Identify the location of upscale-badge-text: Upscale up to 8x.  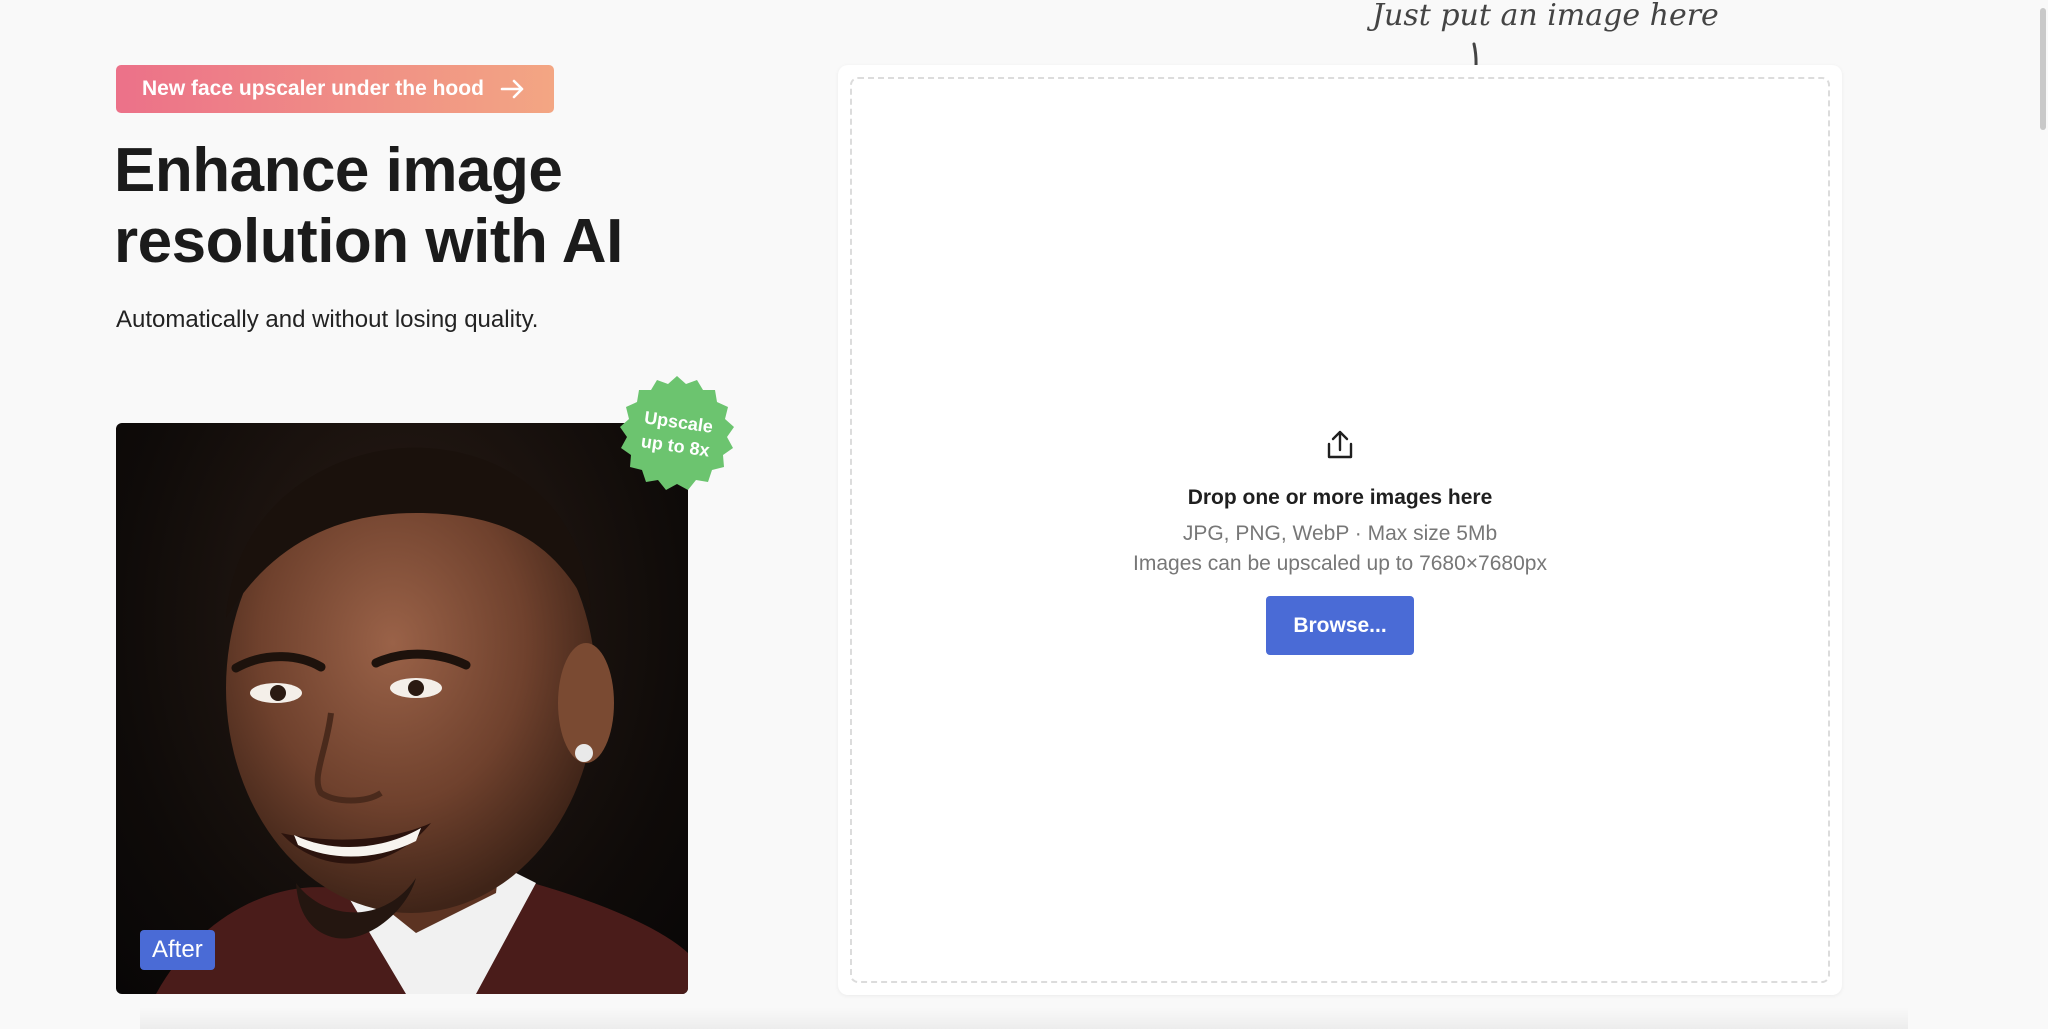
(677, 434).